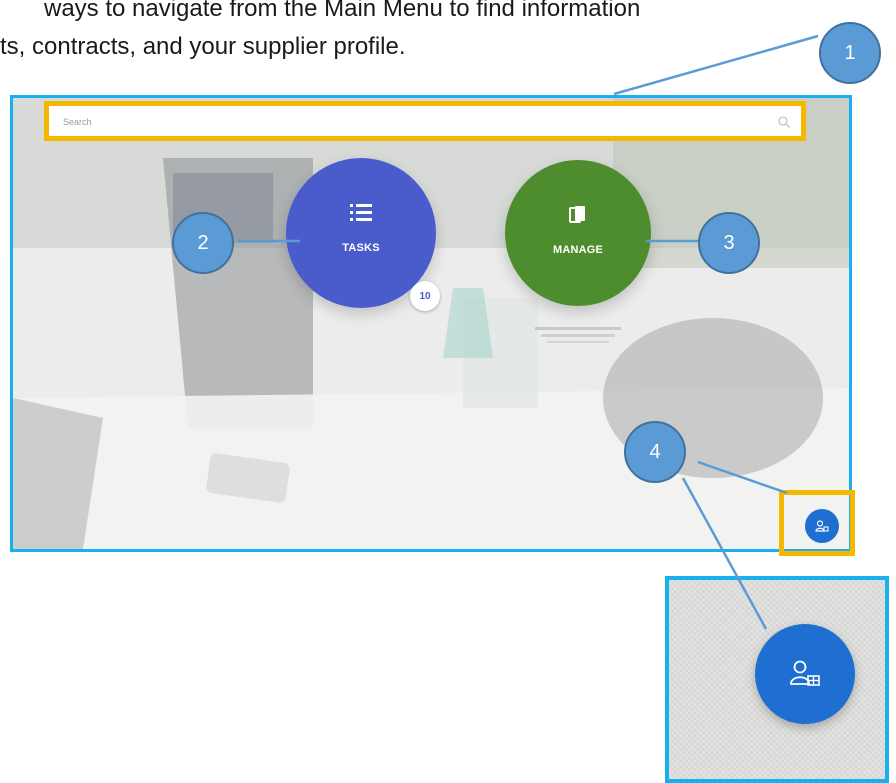 This screenshot has width=896, height=783. I want to click on supplier-profile-button-small, so click(822, 526).